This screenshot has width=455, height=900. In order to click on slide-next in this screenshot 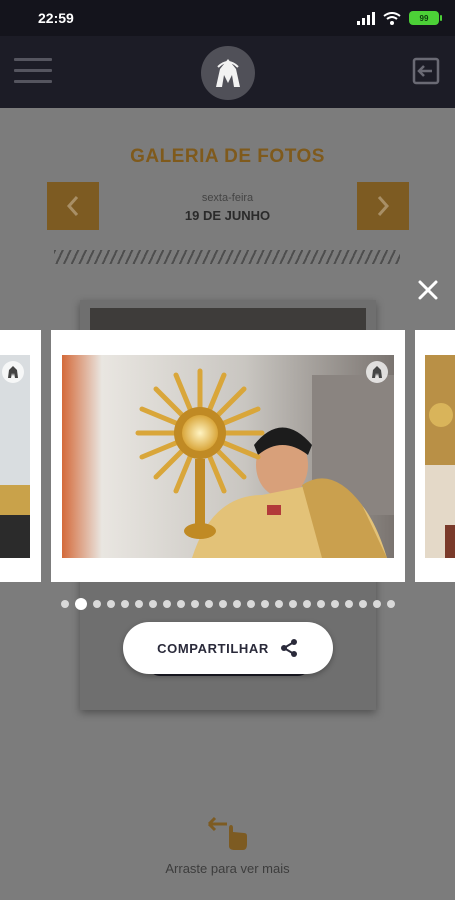, I will do `click(435, 456)`.